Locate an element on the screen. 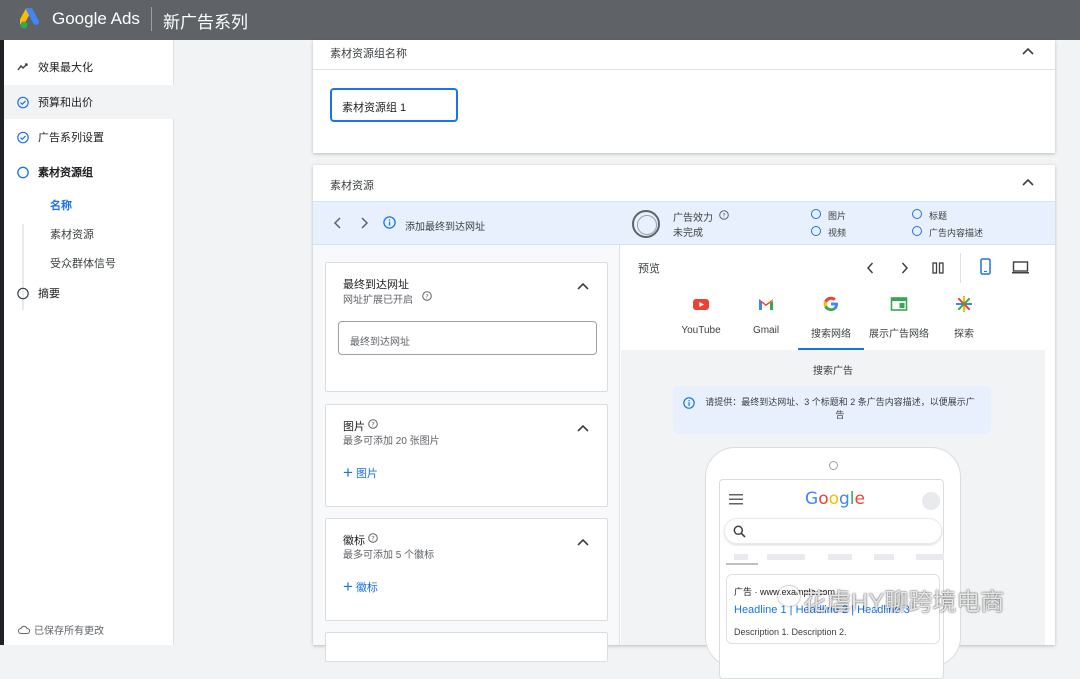  tab-label: 展示广告网络 is located at coordinates (899, 334).